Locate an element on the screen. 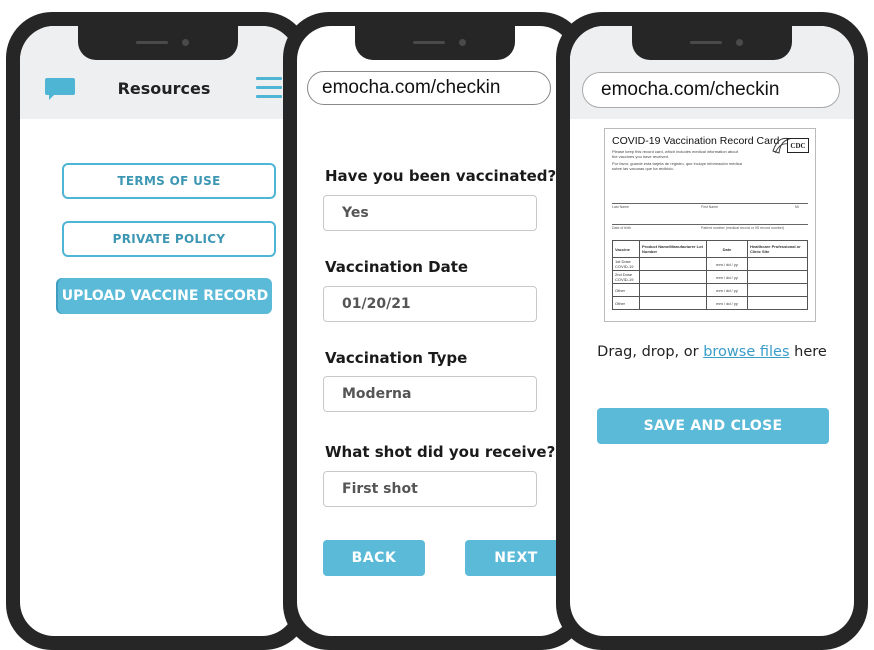 This screenshot has height=650, width=874. last-name-label: Last Name is located at coordinates (620, 207).